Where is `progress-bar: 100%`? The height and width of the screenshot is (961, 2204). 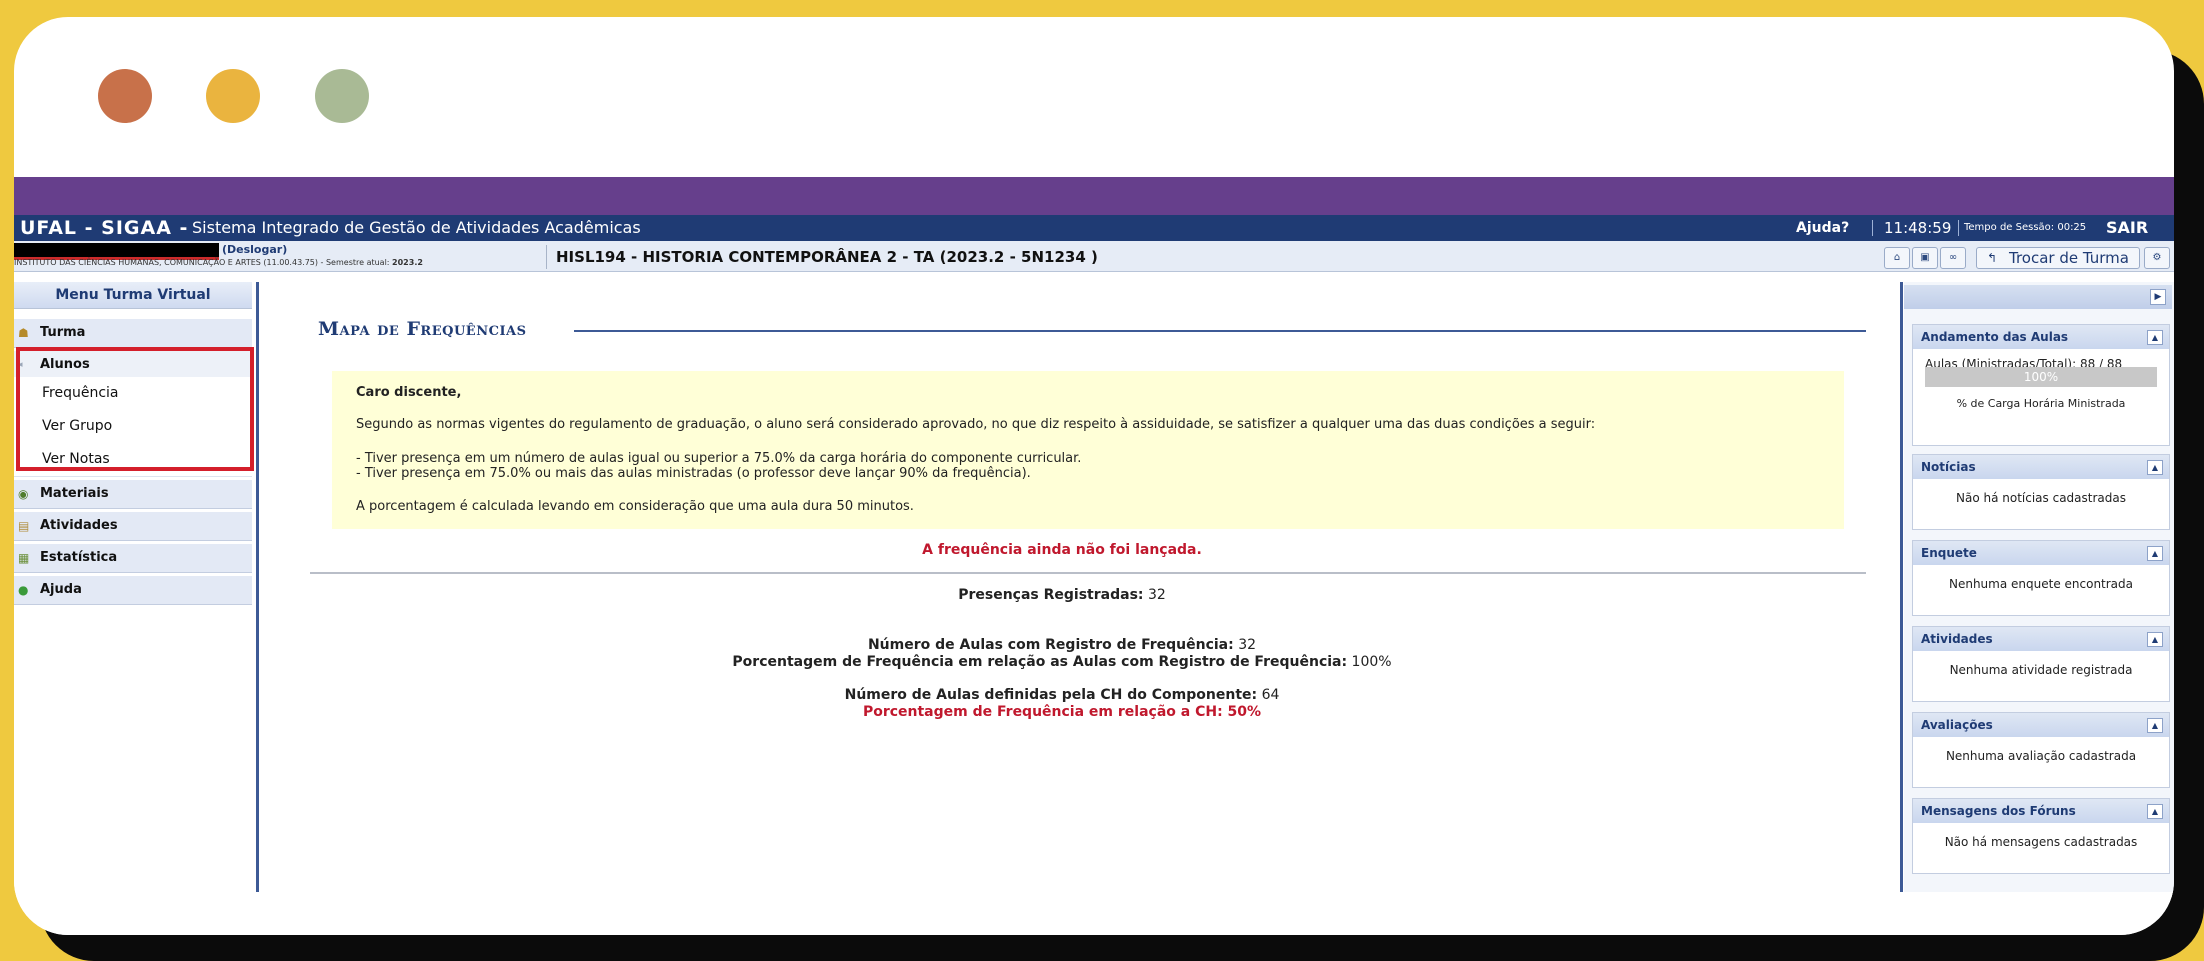
progress-bar: 100% is located at coordinates (2041, 377).